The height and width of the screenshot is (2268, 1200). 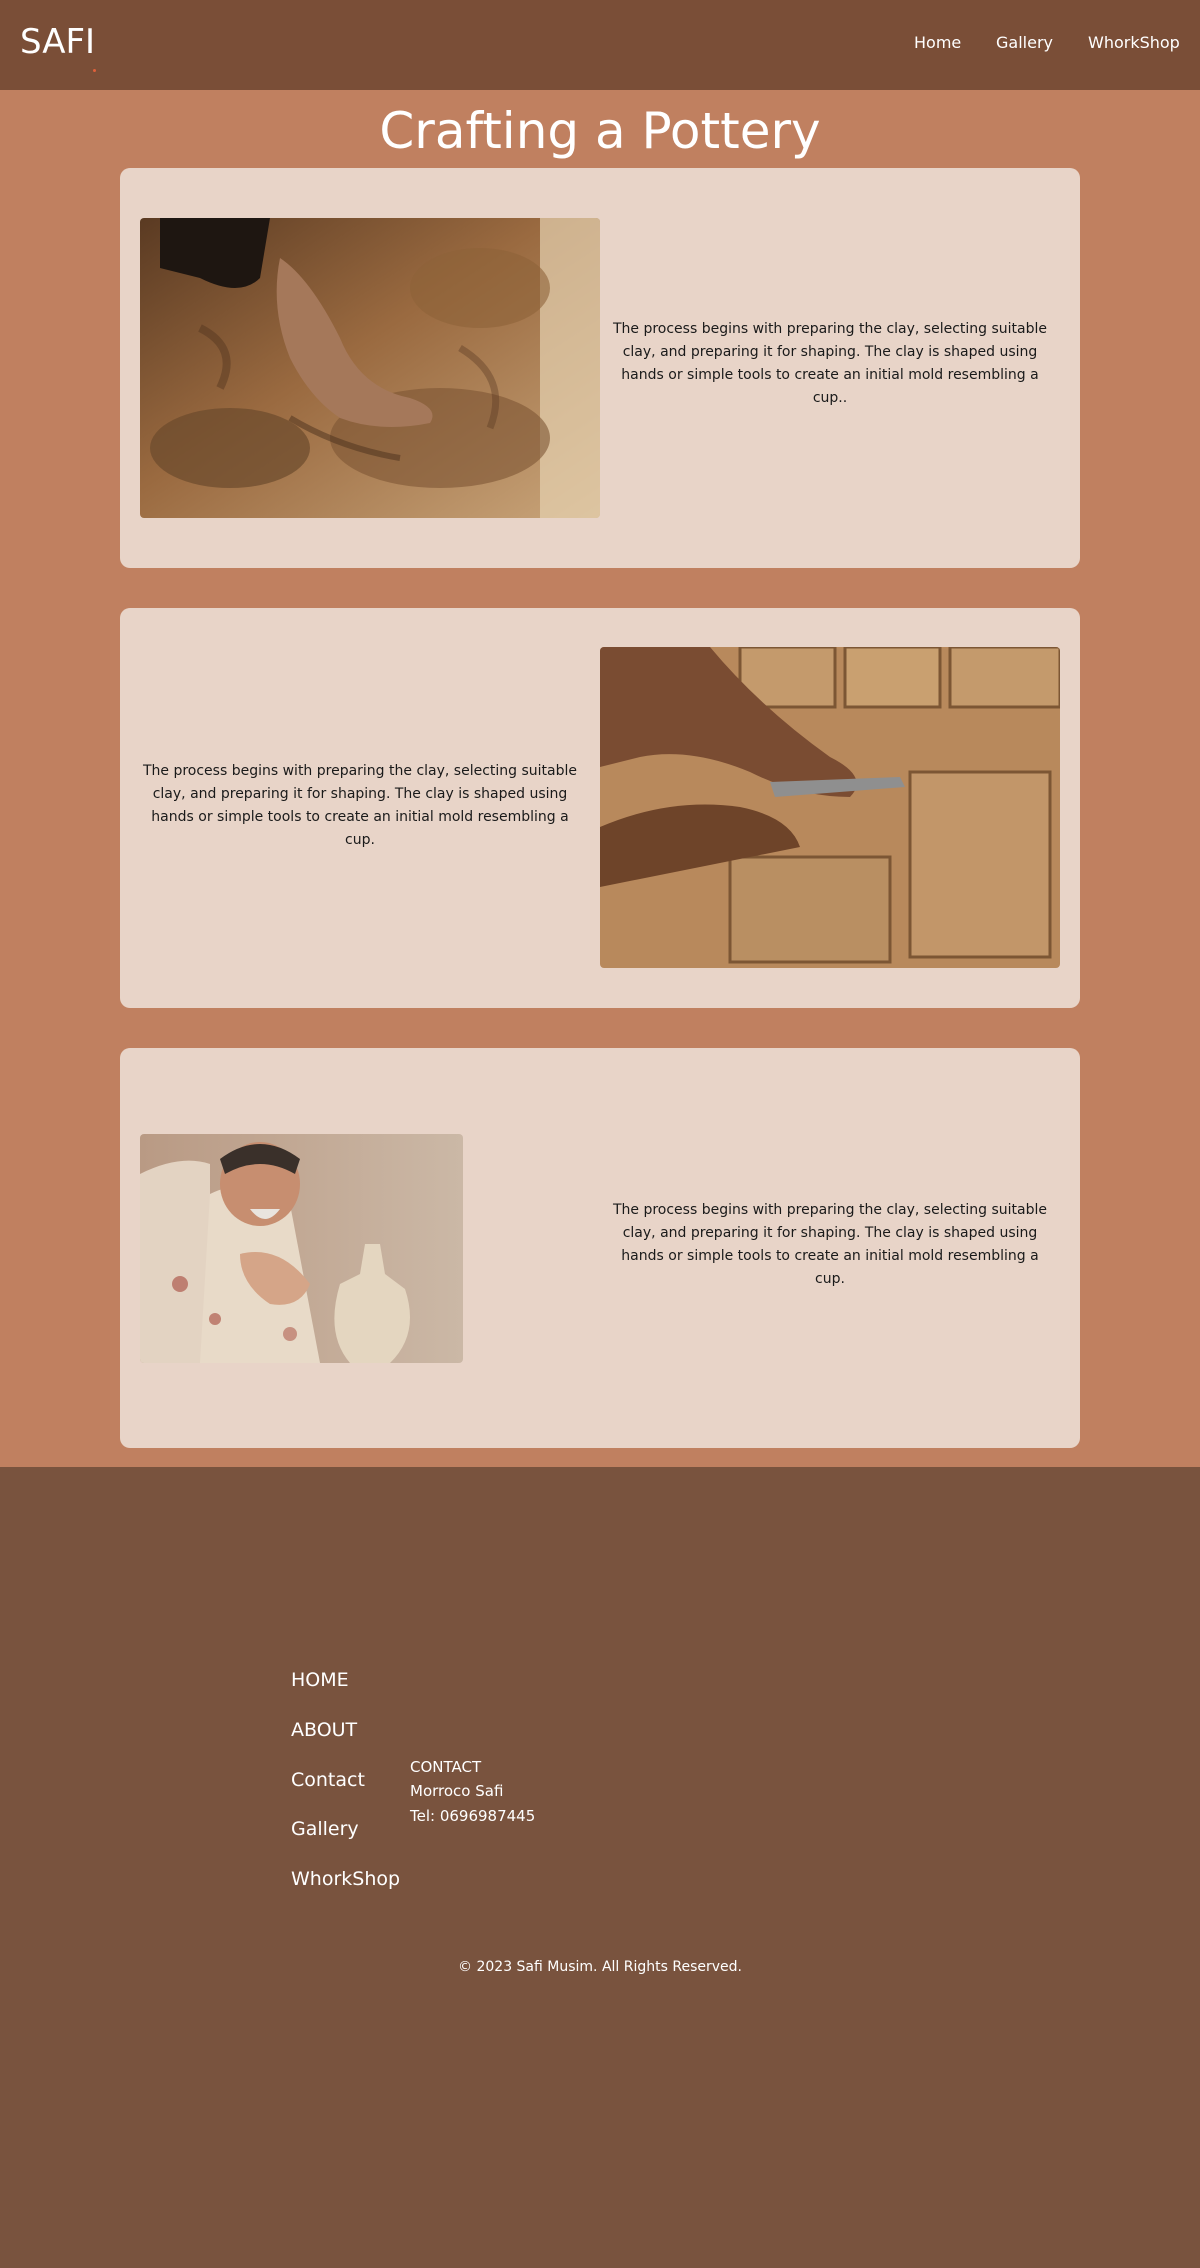 I want to click on footer-about-link: ABOUT, so click(x=324, y=1730).